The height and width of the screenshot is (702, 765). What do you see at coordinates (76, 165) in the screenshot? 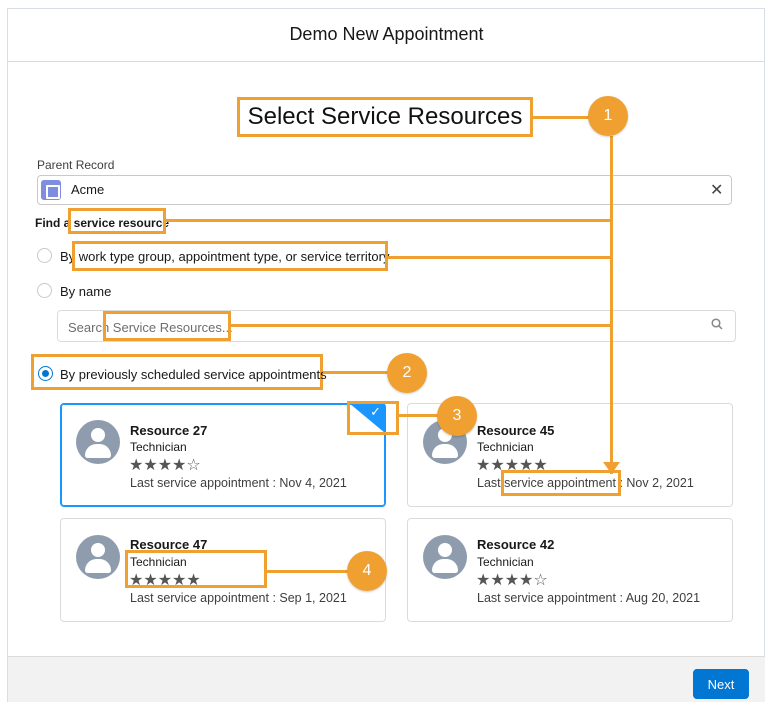
I see `parent-record-label: Parent Record` at bounding box center [76, 165].